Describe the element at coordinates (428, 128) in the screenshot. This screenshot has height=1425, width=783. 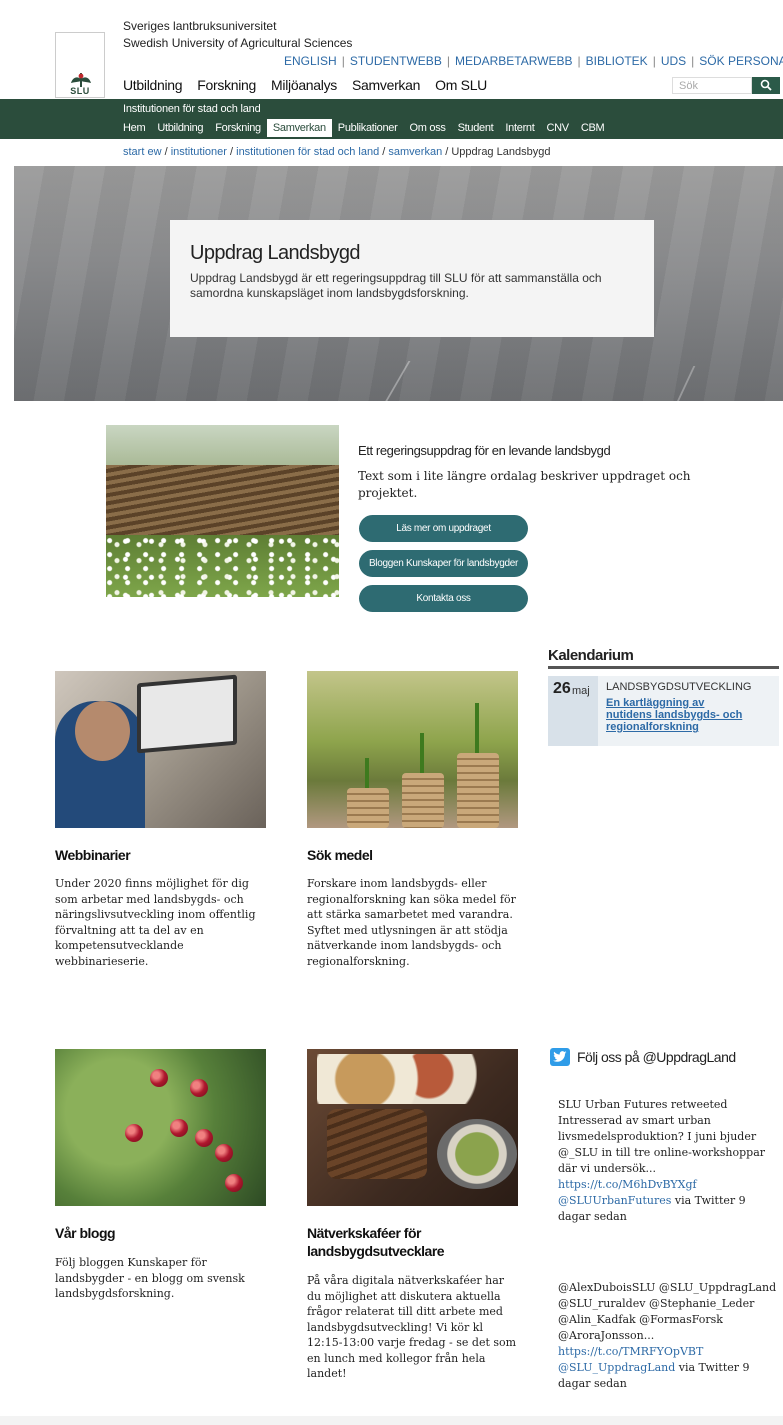
I see `subnav-om-oss: Om oss` at that location.